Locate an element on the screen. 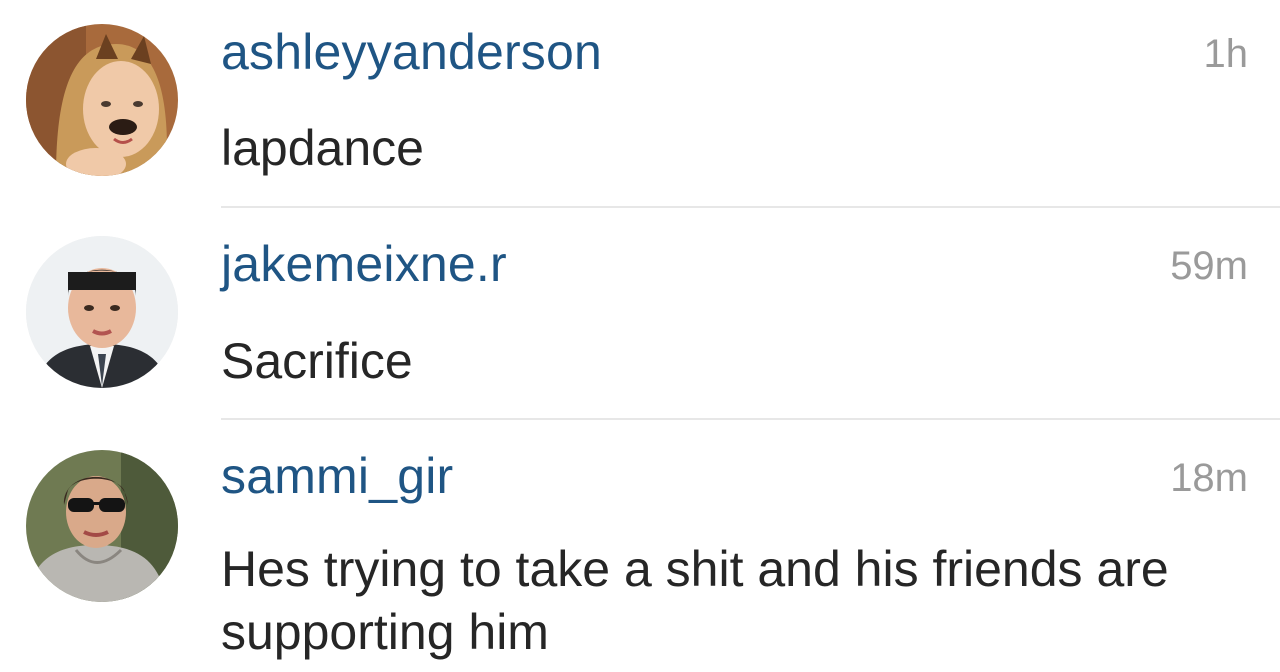  comment-timestamp: 59m is located at coordinates (1209, 266).